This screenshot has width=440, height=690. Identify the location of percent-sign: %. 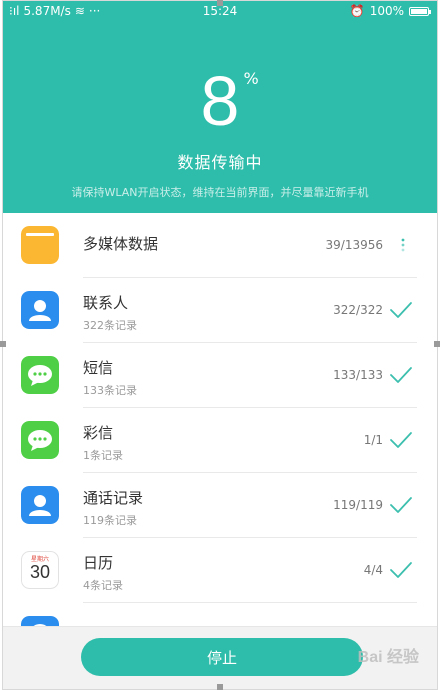
(251, 78).